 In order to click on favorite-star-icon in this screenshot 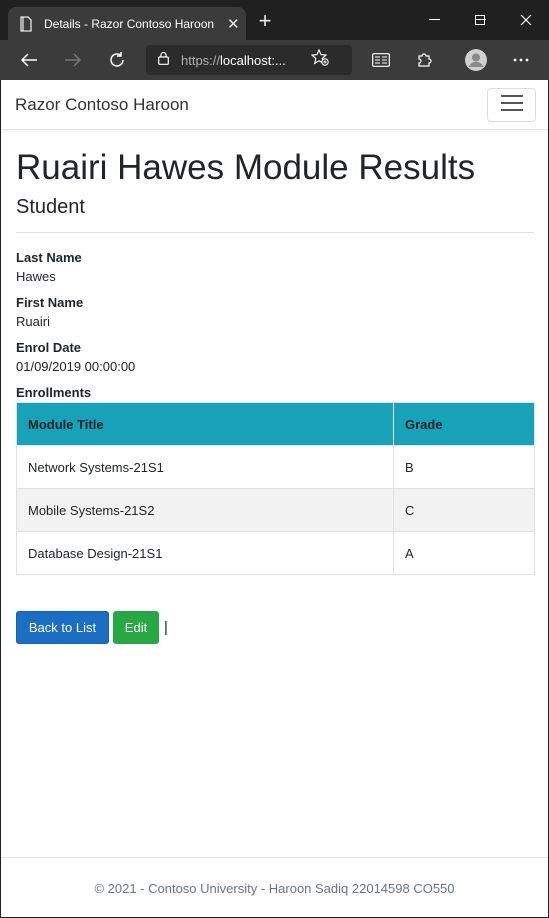, I will do `click(319, 59)`.